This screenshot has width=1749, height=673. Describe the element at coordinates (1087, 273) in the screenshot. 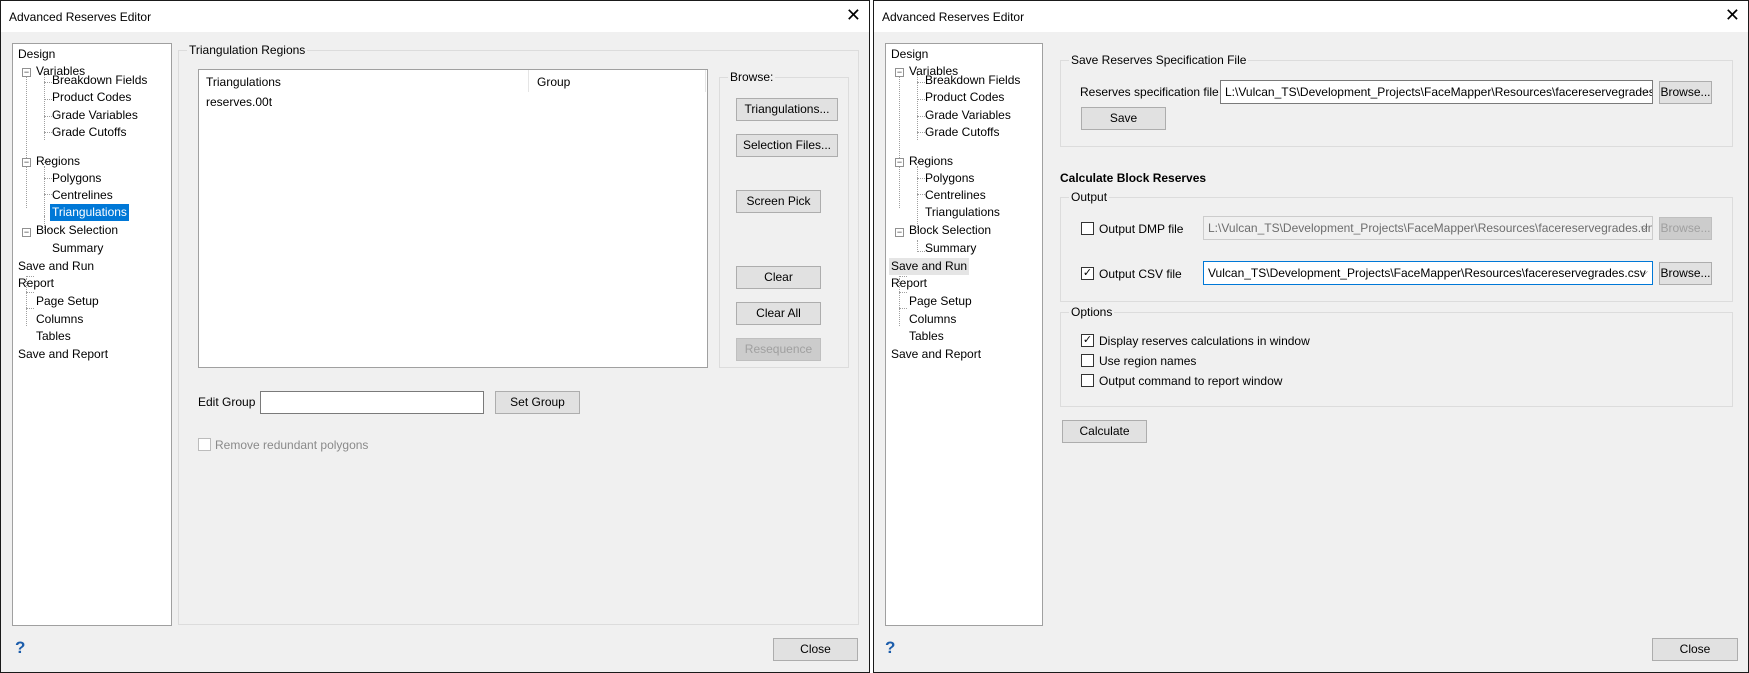

I see `output-csv-checkbox: ✓` at that location.